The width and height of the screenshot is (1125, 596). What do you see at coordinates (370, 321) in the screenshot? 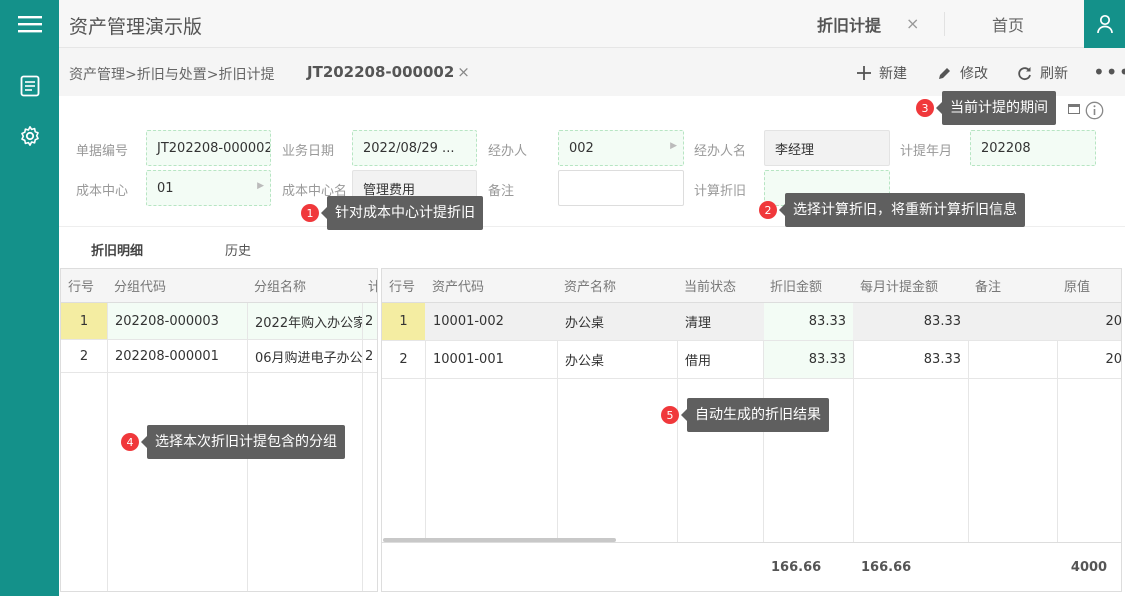
I see `extra-cell: 2` at bounding box center [370, 321].